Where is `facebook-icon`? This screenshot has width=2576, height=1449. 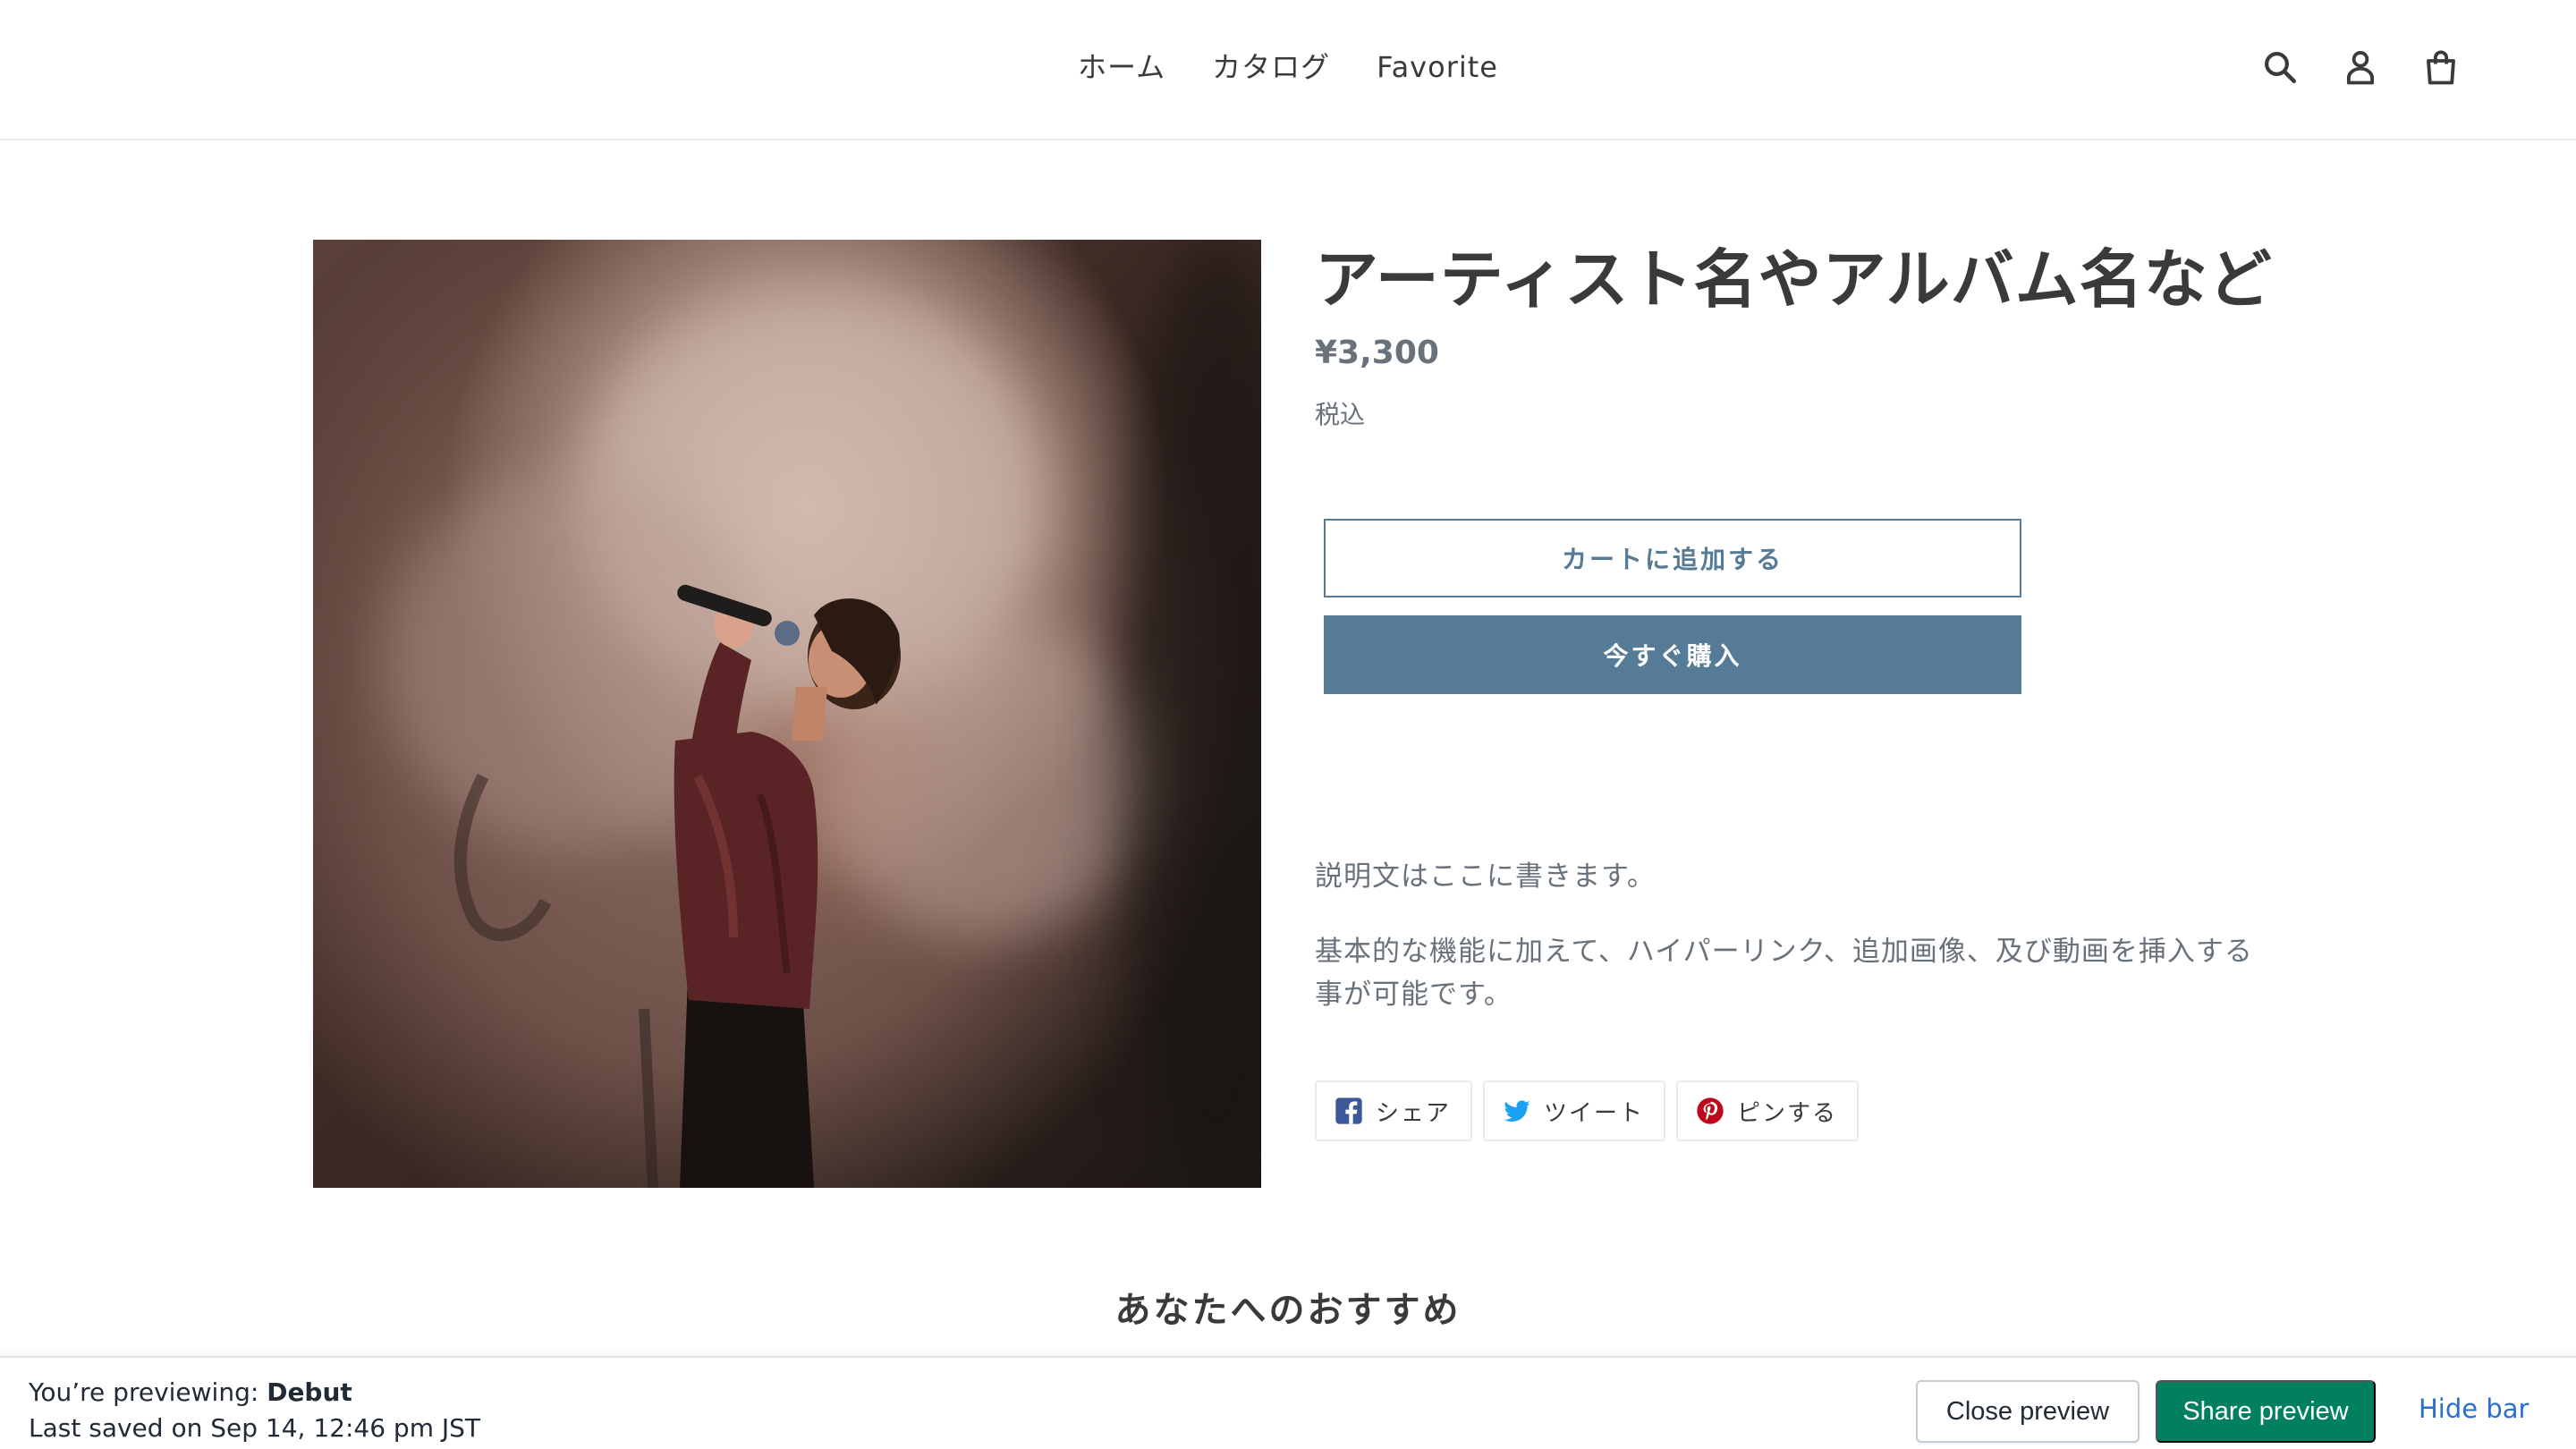 facebook-icon is located at coordinates (1348, 1110).